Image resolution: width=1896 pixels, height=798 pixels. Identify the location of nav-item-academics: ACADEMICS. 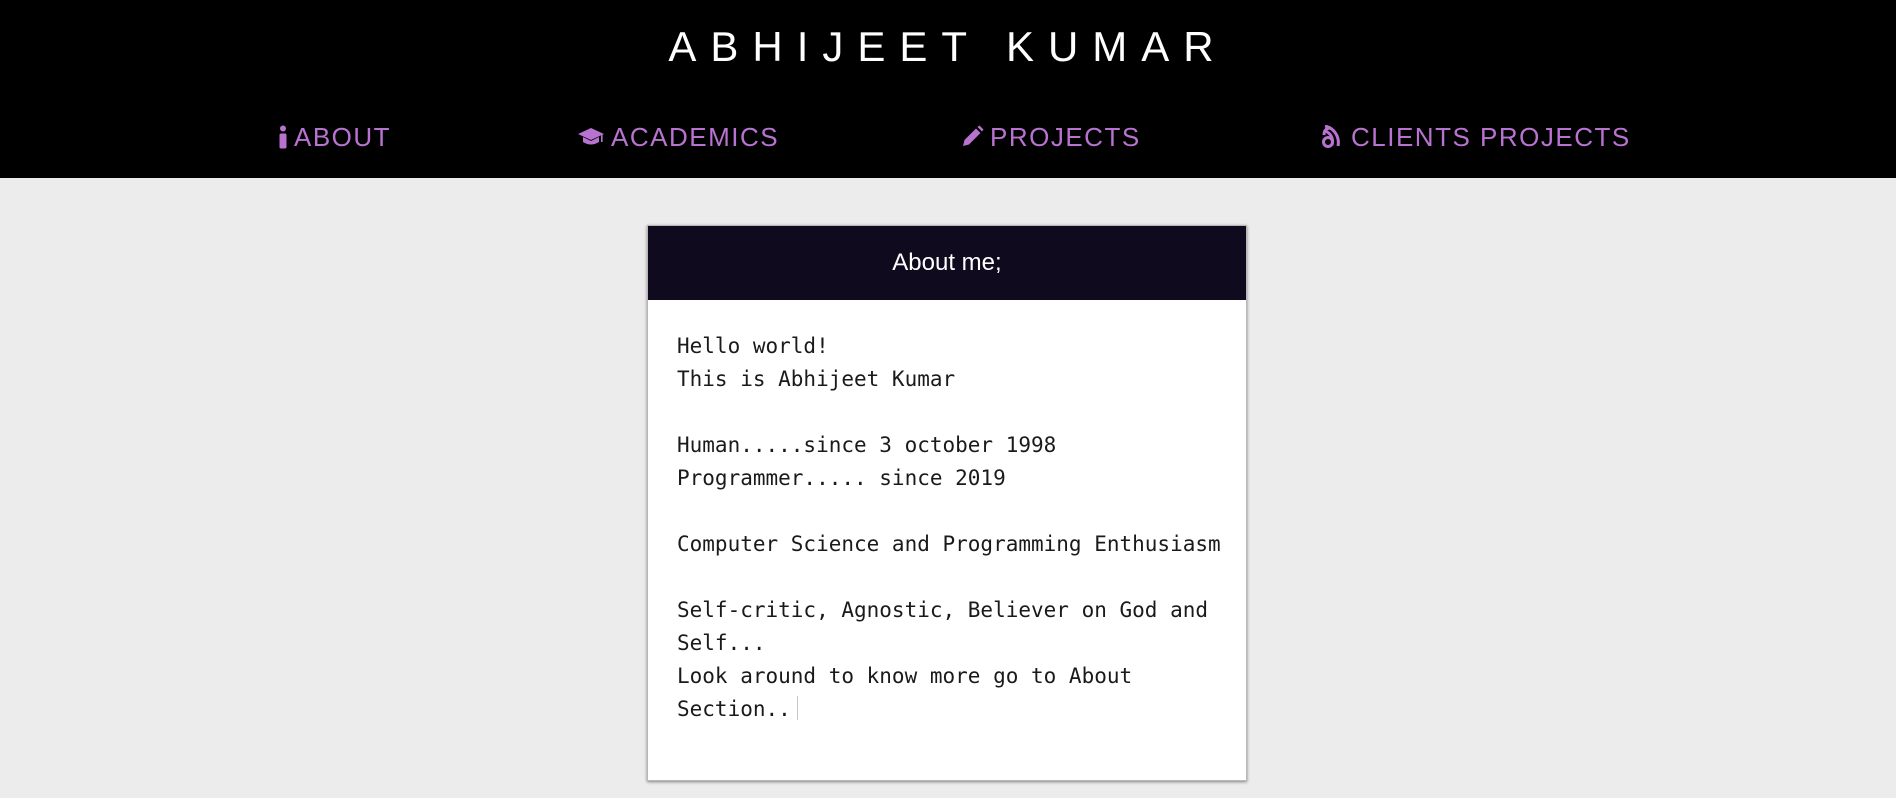
(678, 137).